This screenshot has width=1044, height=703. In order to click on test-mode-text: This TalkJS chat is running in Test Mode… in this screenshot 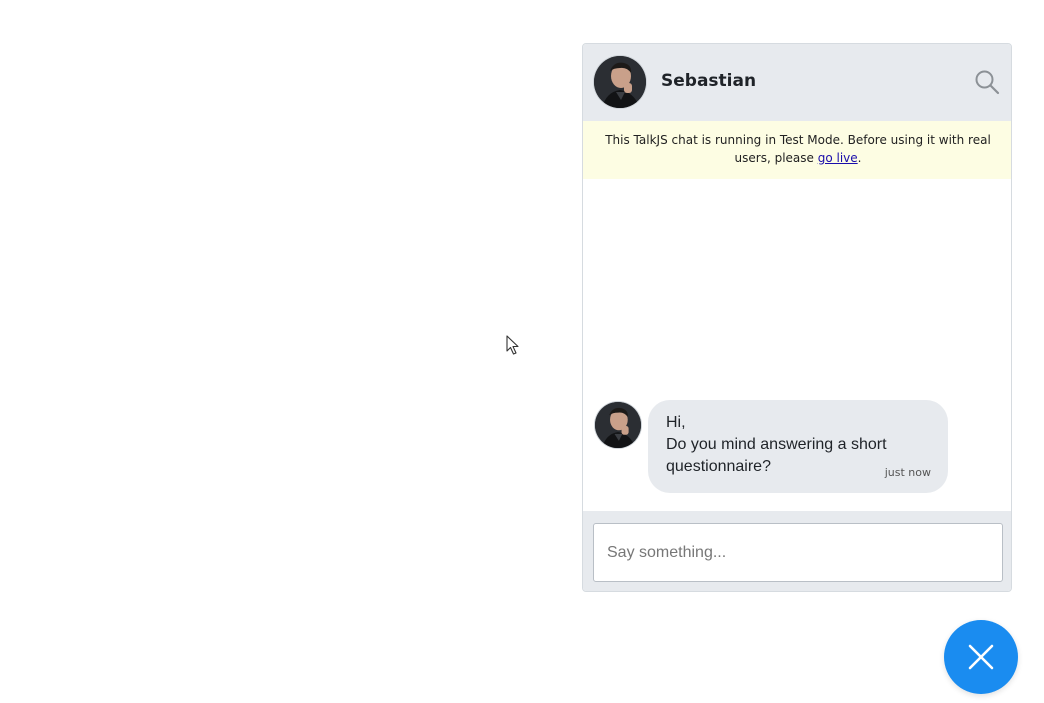, I will do `click(798, 149)`.